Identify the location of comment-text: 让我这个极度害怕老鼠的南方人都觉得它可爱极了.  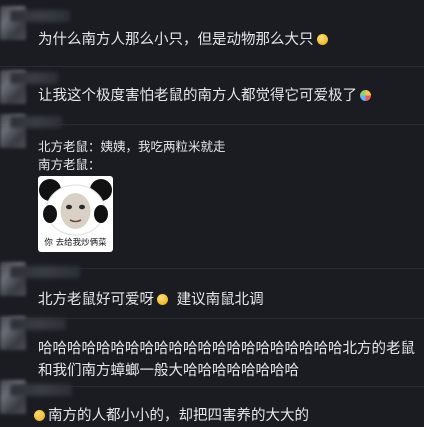
(204, 96).